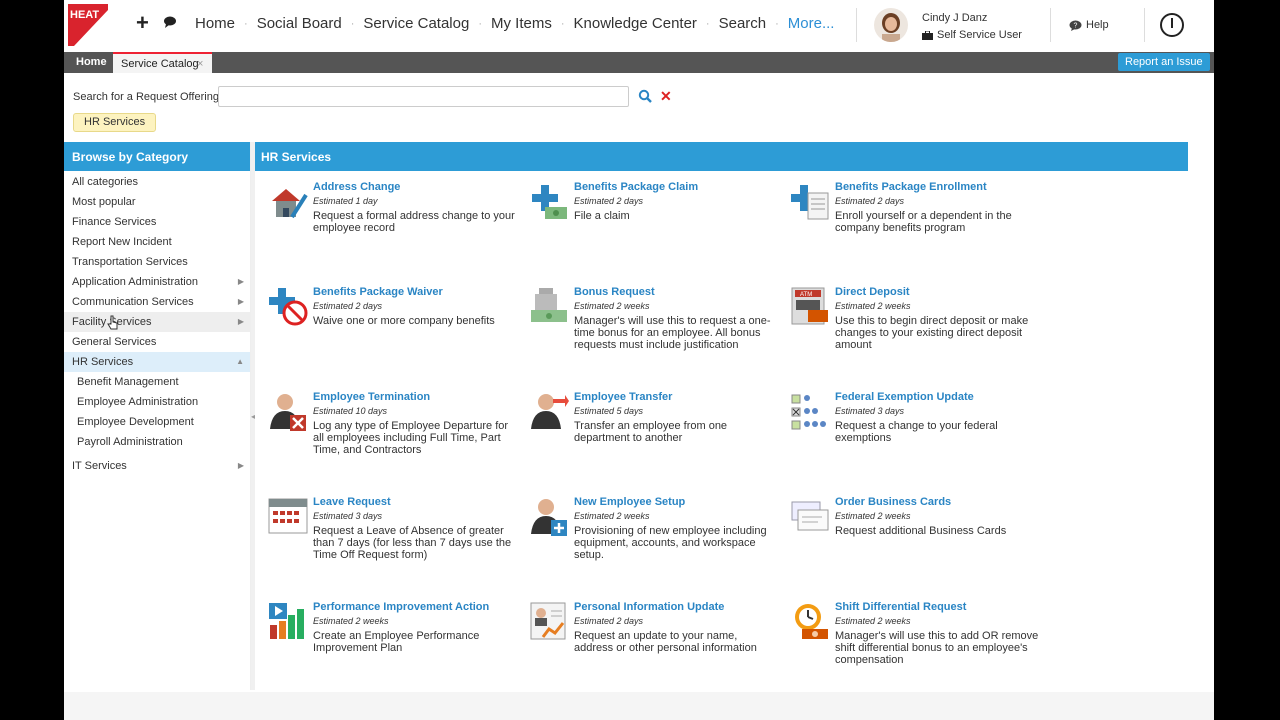 The height and width of the screenshot is (720, 1280). Describe the element at coordinates (157, 182) in the screenshot. I see `category-all: All categories` at that location.